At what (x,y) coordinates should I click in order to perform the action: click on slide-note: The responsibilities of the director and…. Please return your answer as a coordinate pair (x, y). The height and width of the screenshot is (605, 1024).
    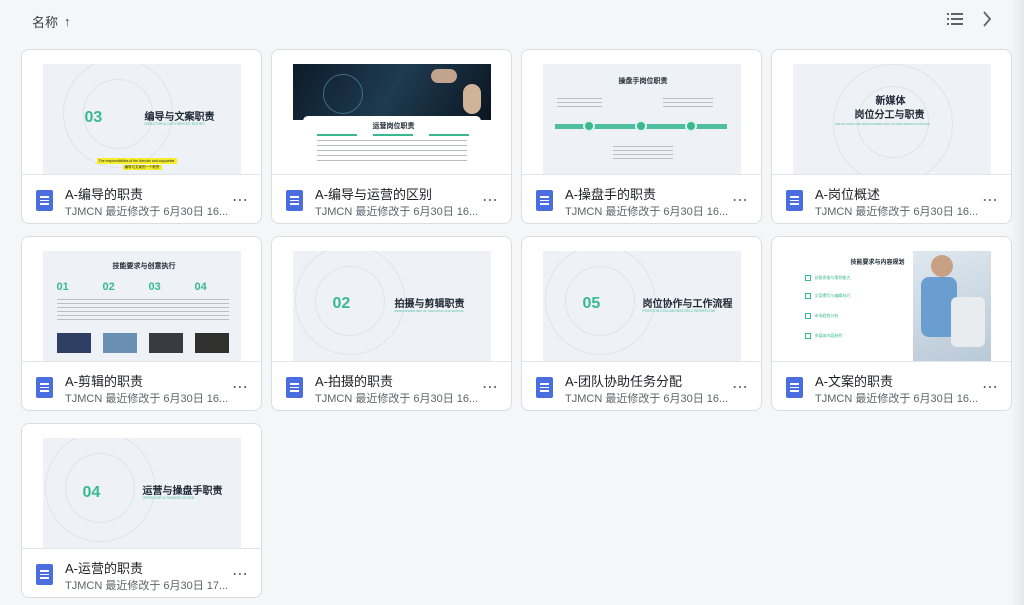
    Looking at the image, I should click on (136, 161).